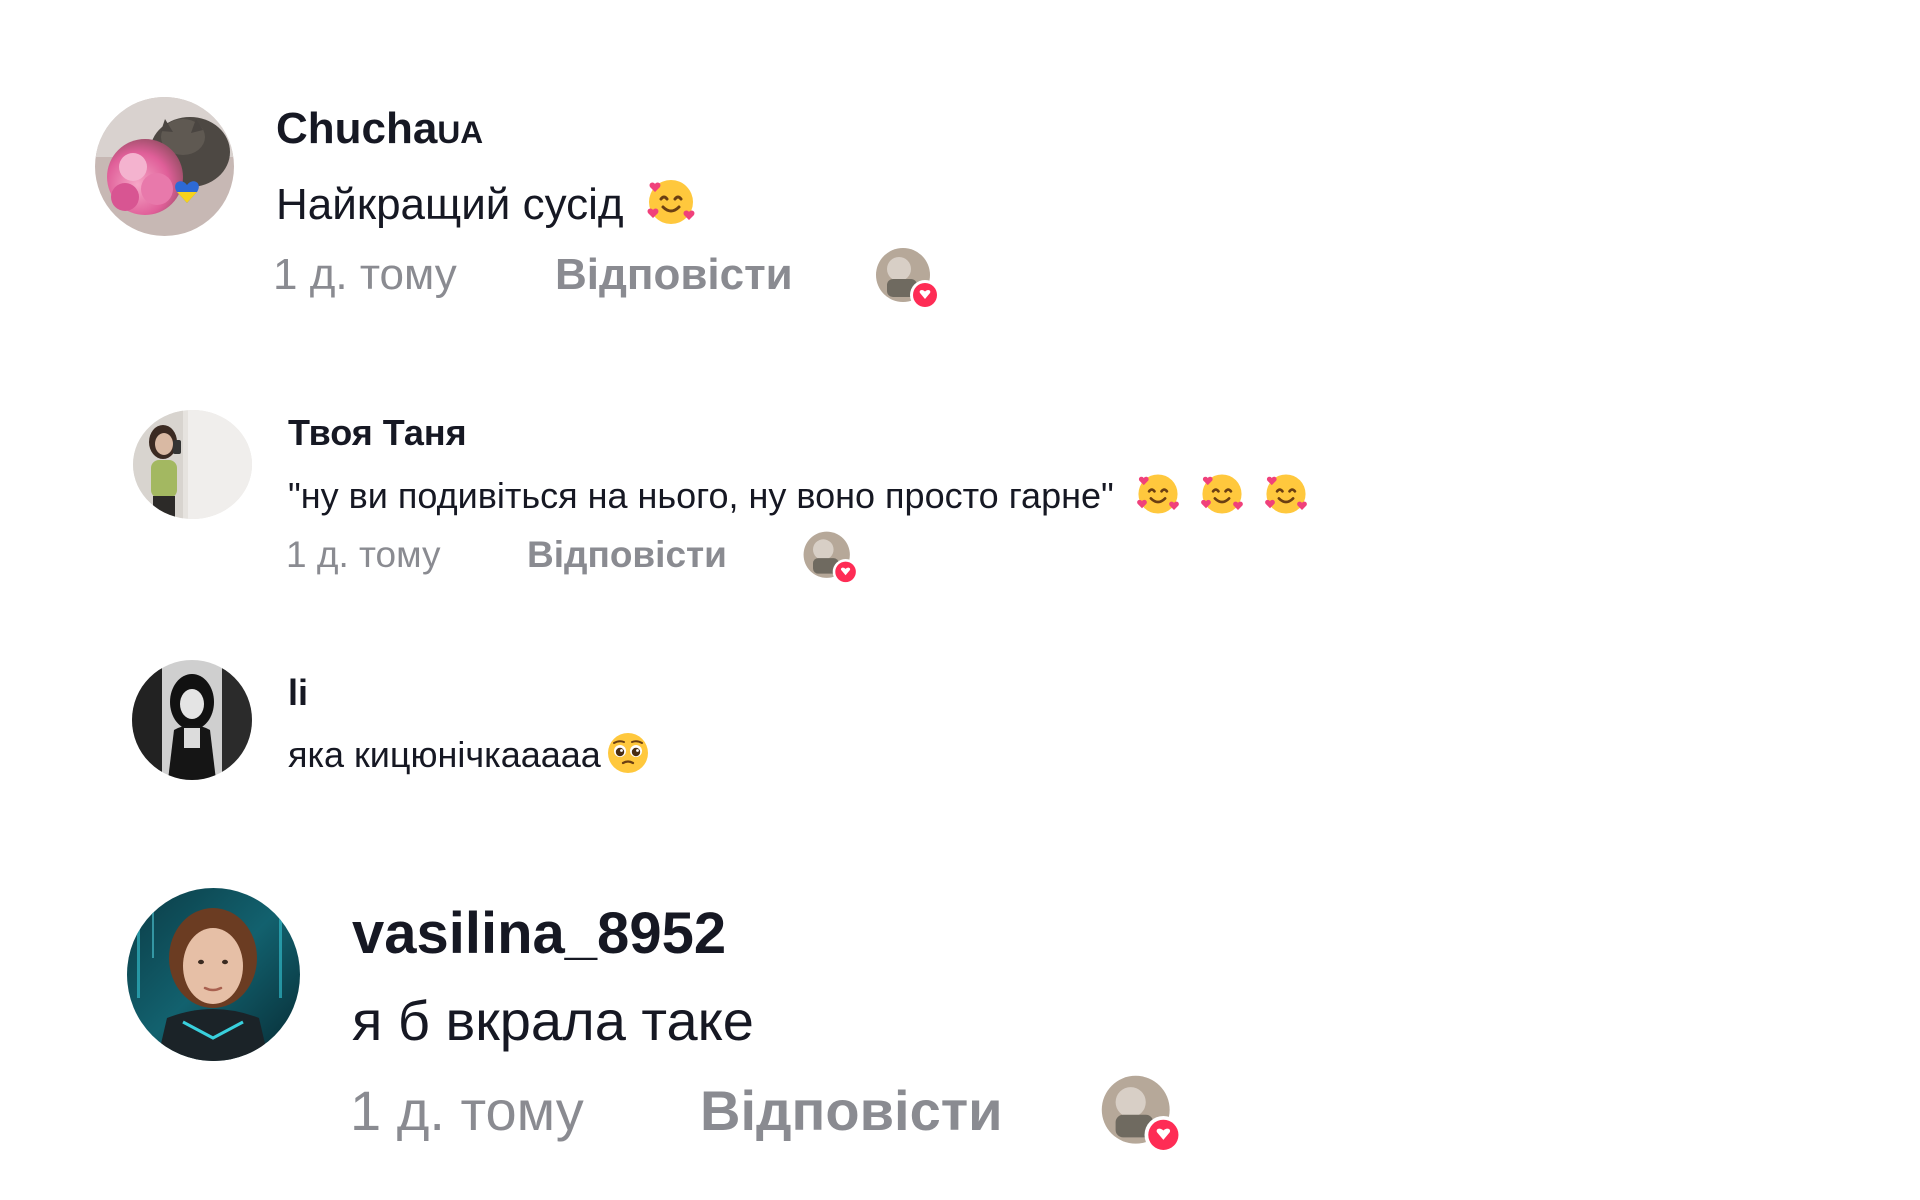 The image size is (1920, 1200). I want to click on comment-username: ChuchaUA, so click(379, 129).